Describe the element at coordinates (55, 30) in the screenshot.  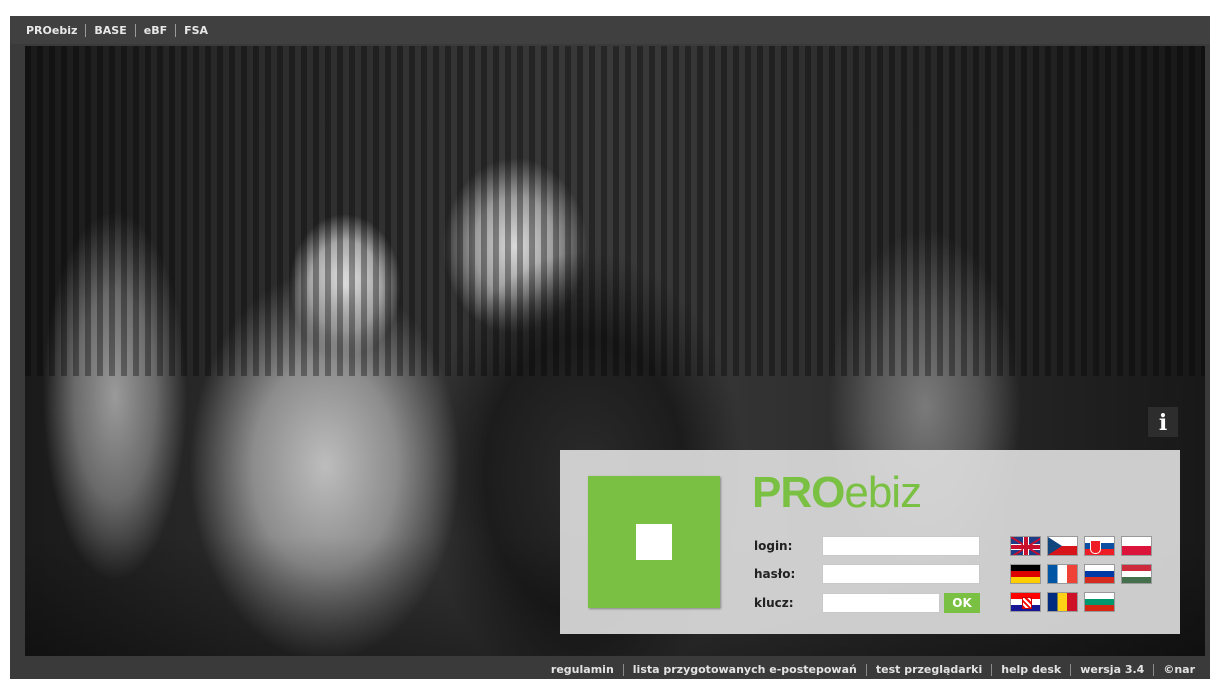
I see `nav-proebiz: PROebiz` at that location.